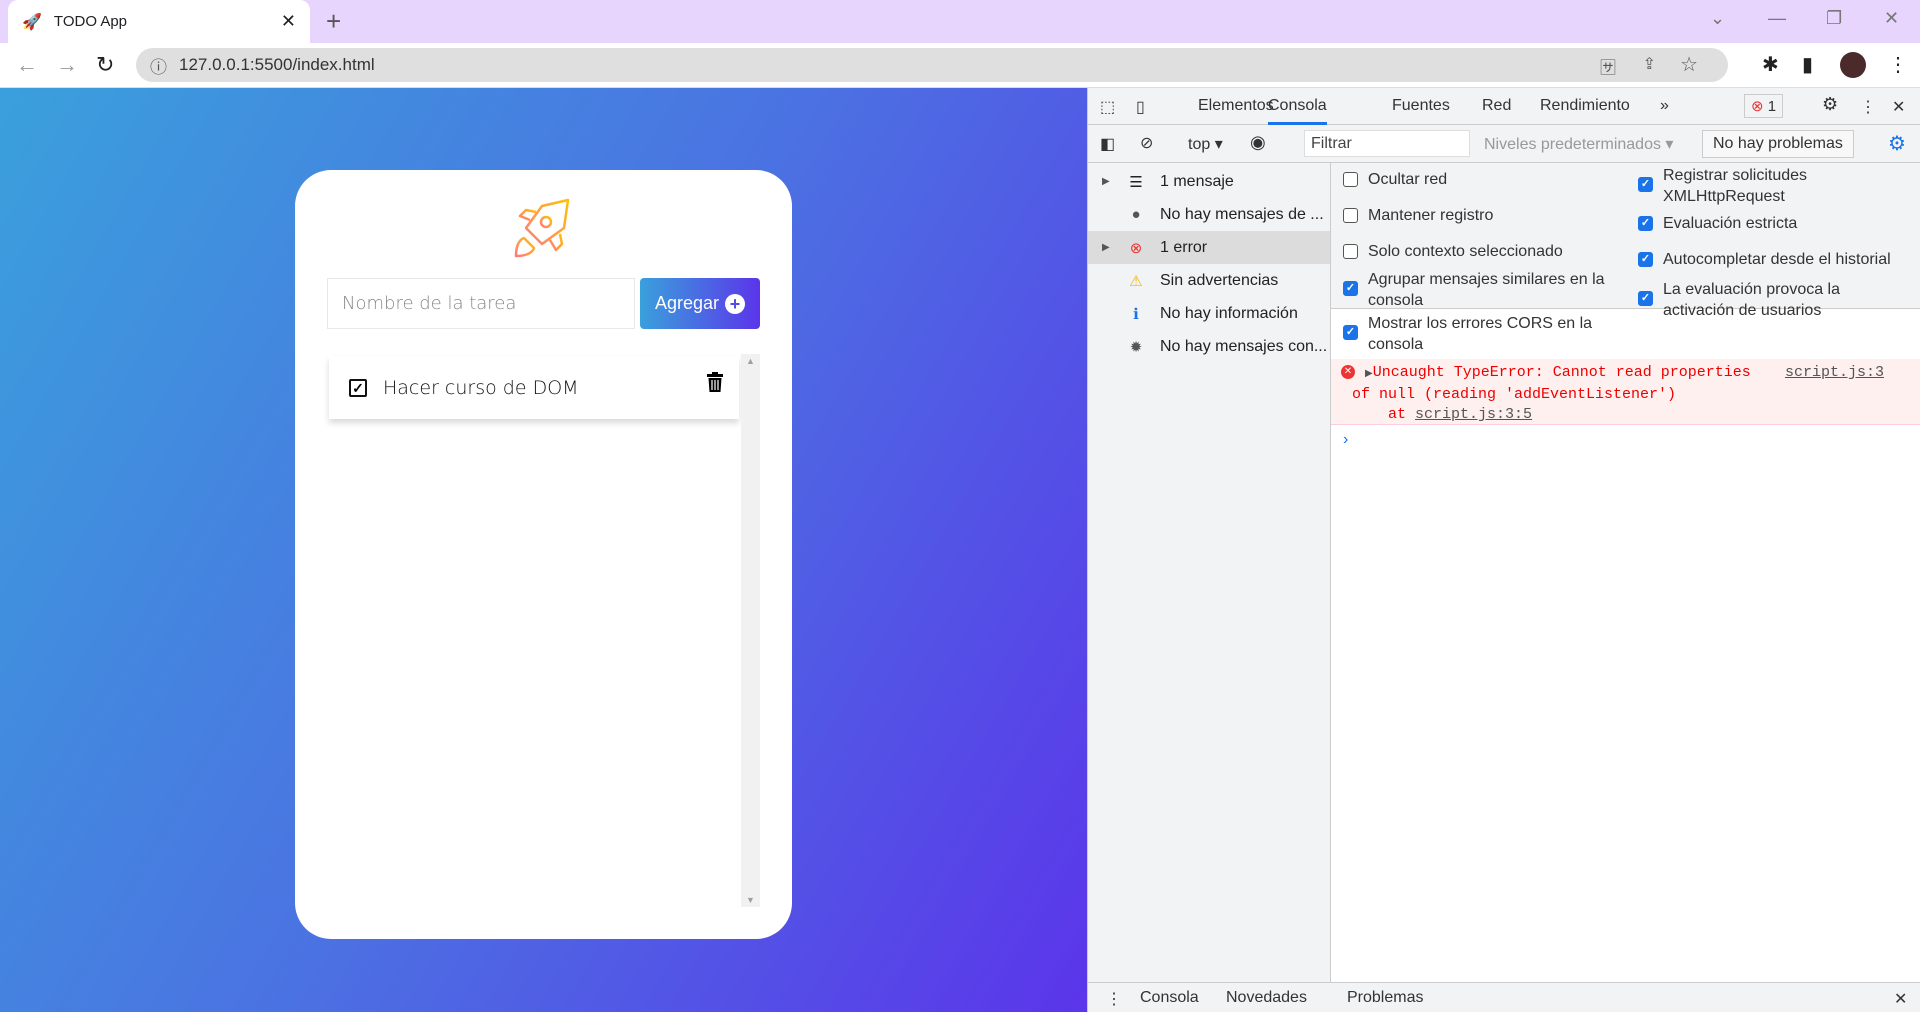  I want to click on reload-icon: ↻, so click(105, 65).